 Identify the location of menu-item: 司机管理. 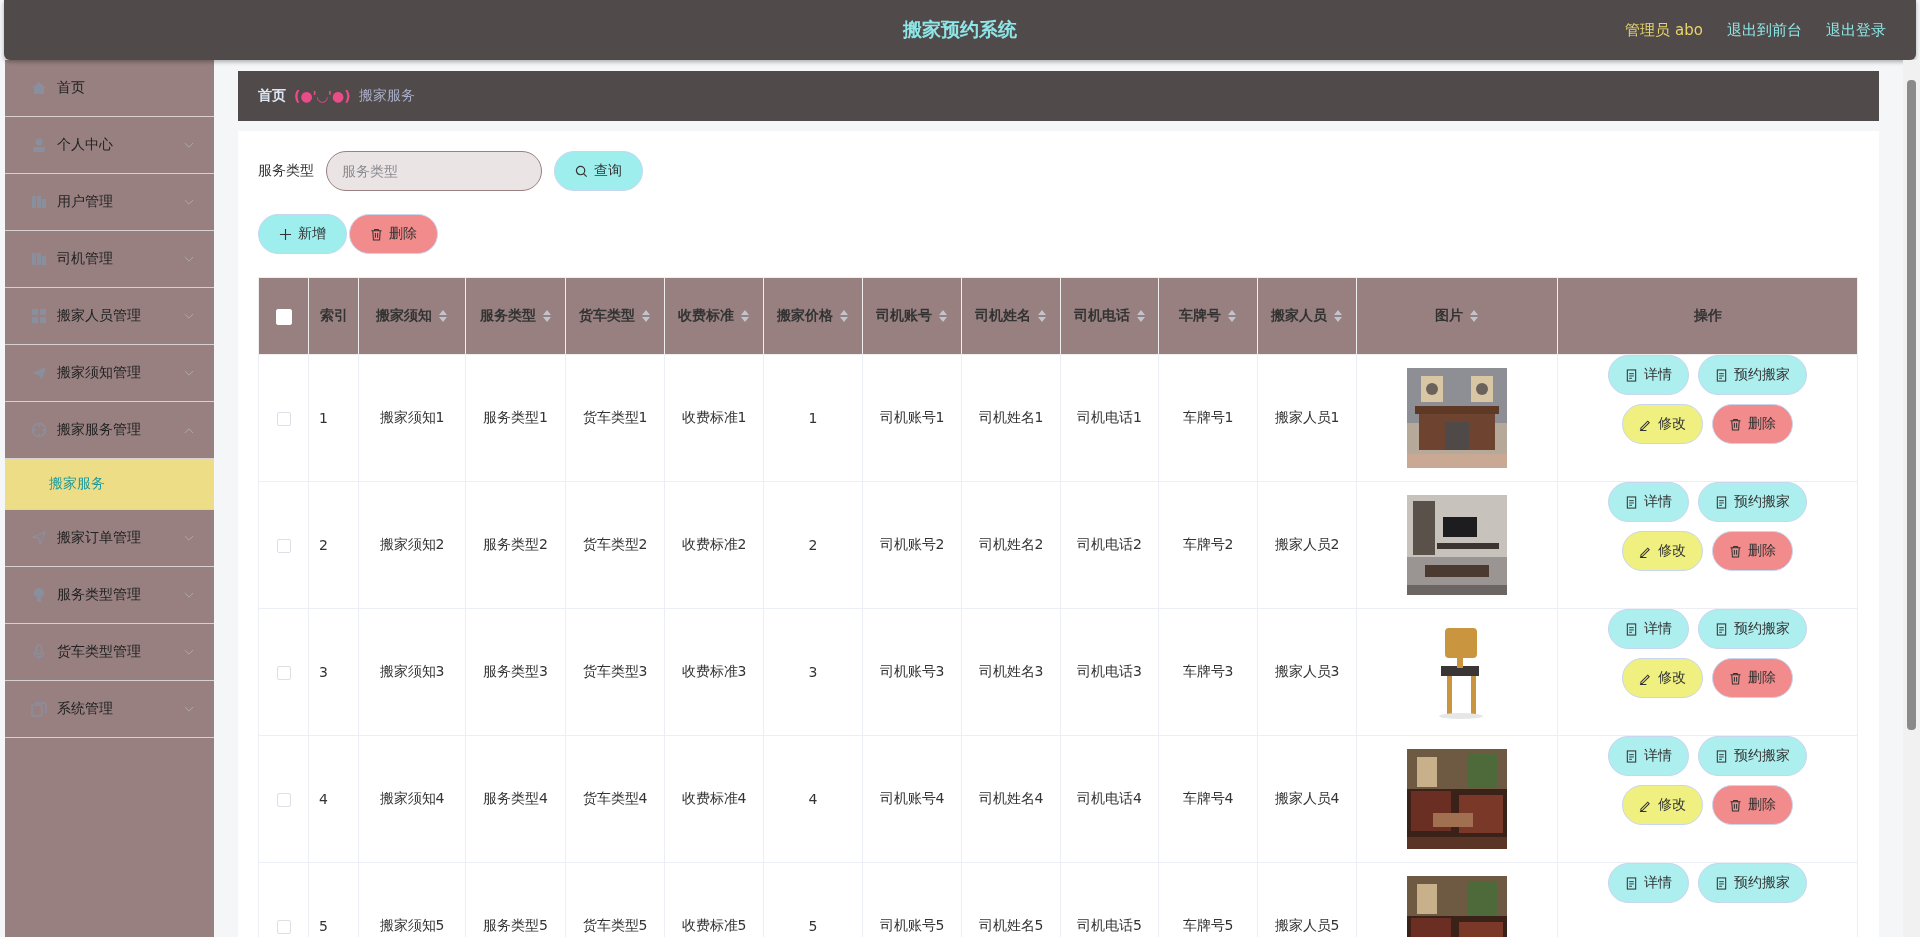
(109, 259).